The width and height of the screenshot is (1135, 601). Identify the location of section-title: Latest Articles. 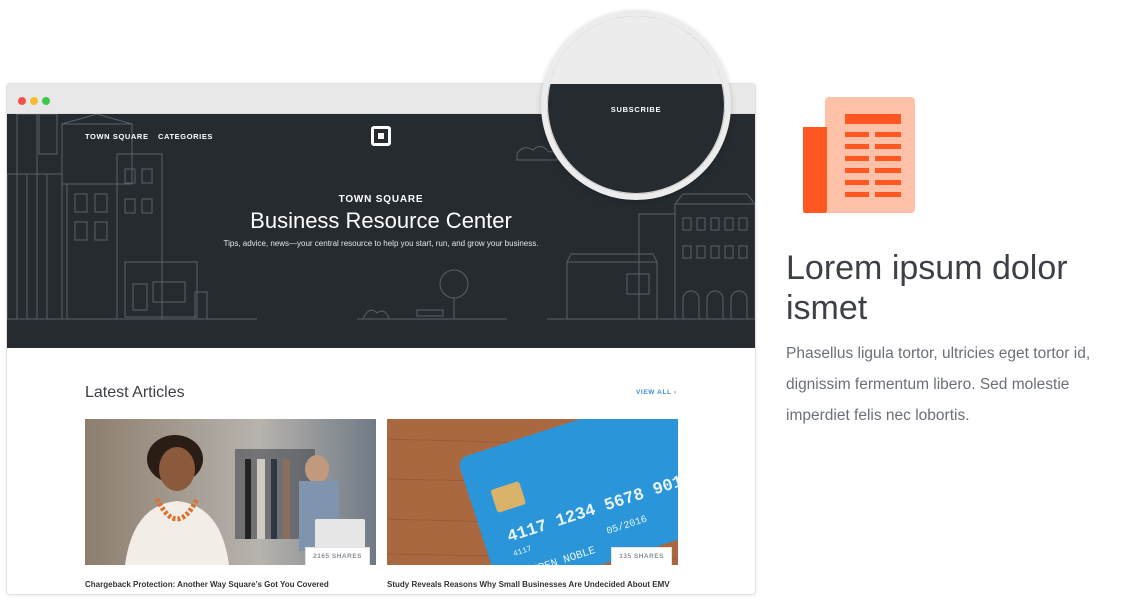
(135, 392).